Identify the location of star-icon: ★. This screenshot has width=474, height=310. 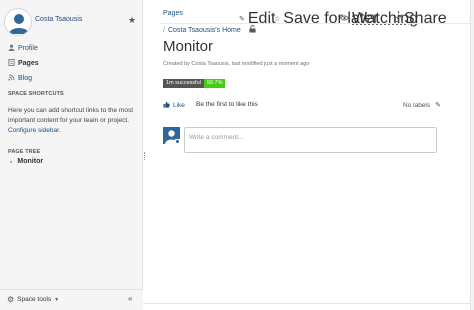
(132, 20).